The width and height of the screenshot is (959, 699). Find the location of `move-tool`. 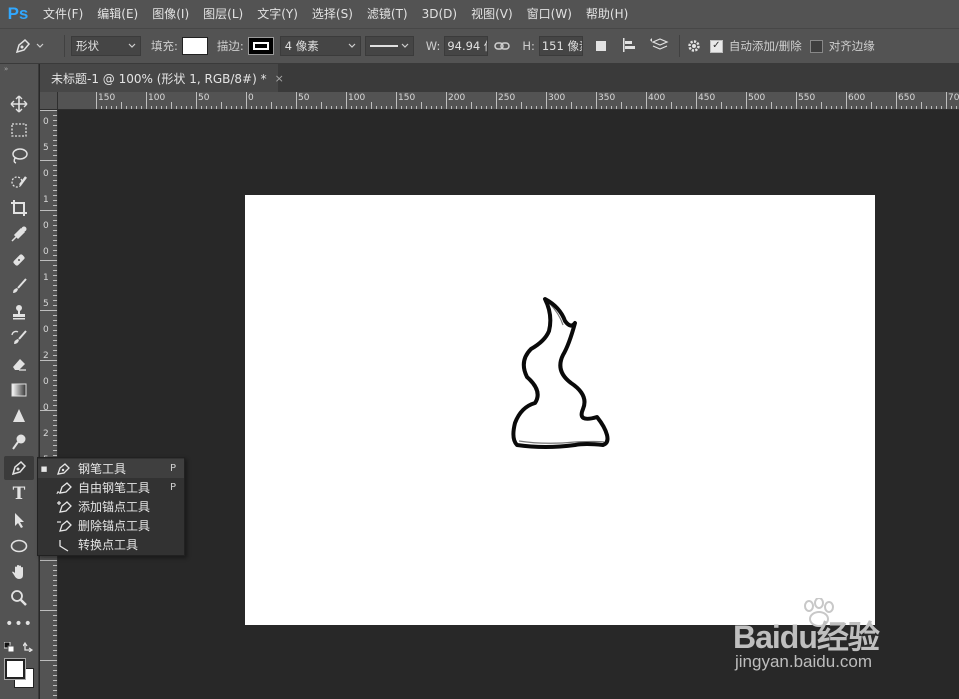

move-tool is located at coordinates (19, 104).